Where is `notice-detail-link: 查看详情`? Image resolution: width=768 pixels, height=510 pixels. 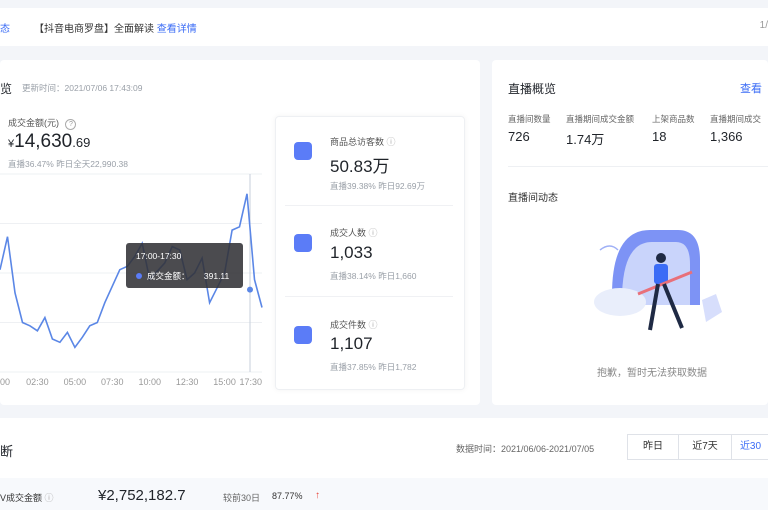 notice-detail-link: 查看详情 is located at coordinates (177, 29).